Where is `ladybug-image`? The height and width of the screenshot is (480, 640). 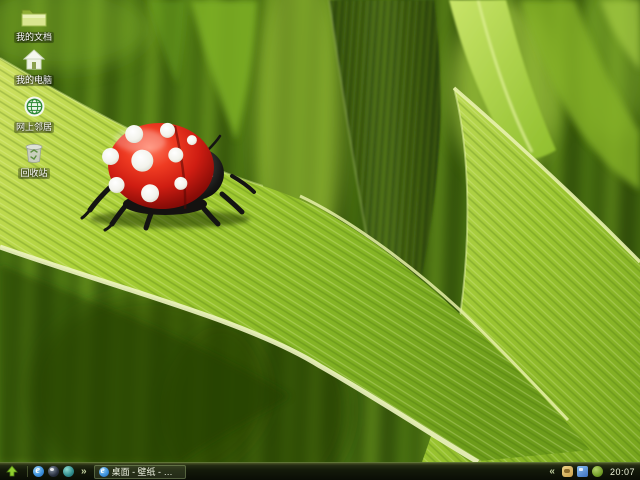
ladybug-image is located at coordinates (168, 177).